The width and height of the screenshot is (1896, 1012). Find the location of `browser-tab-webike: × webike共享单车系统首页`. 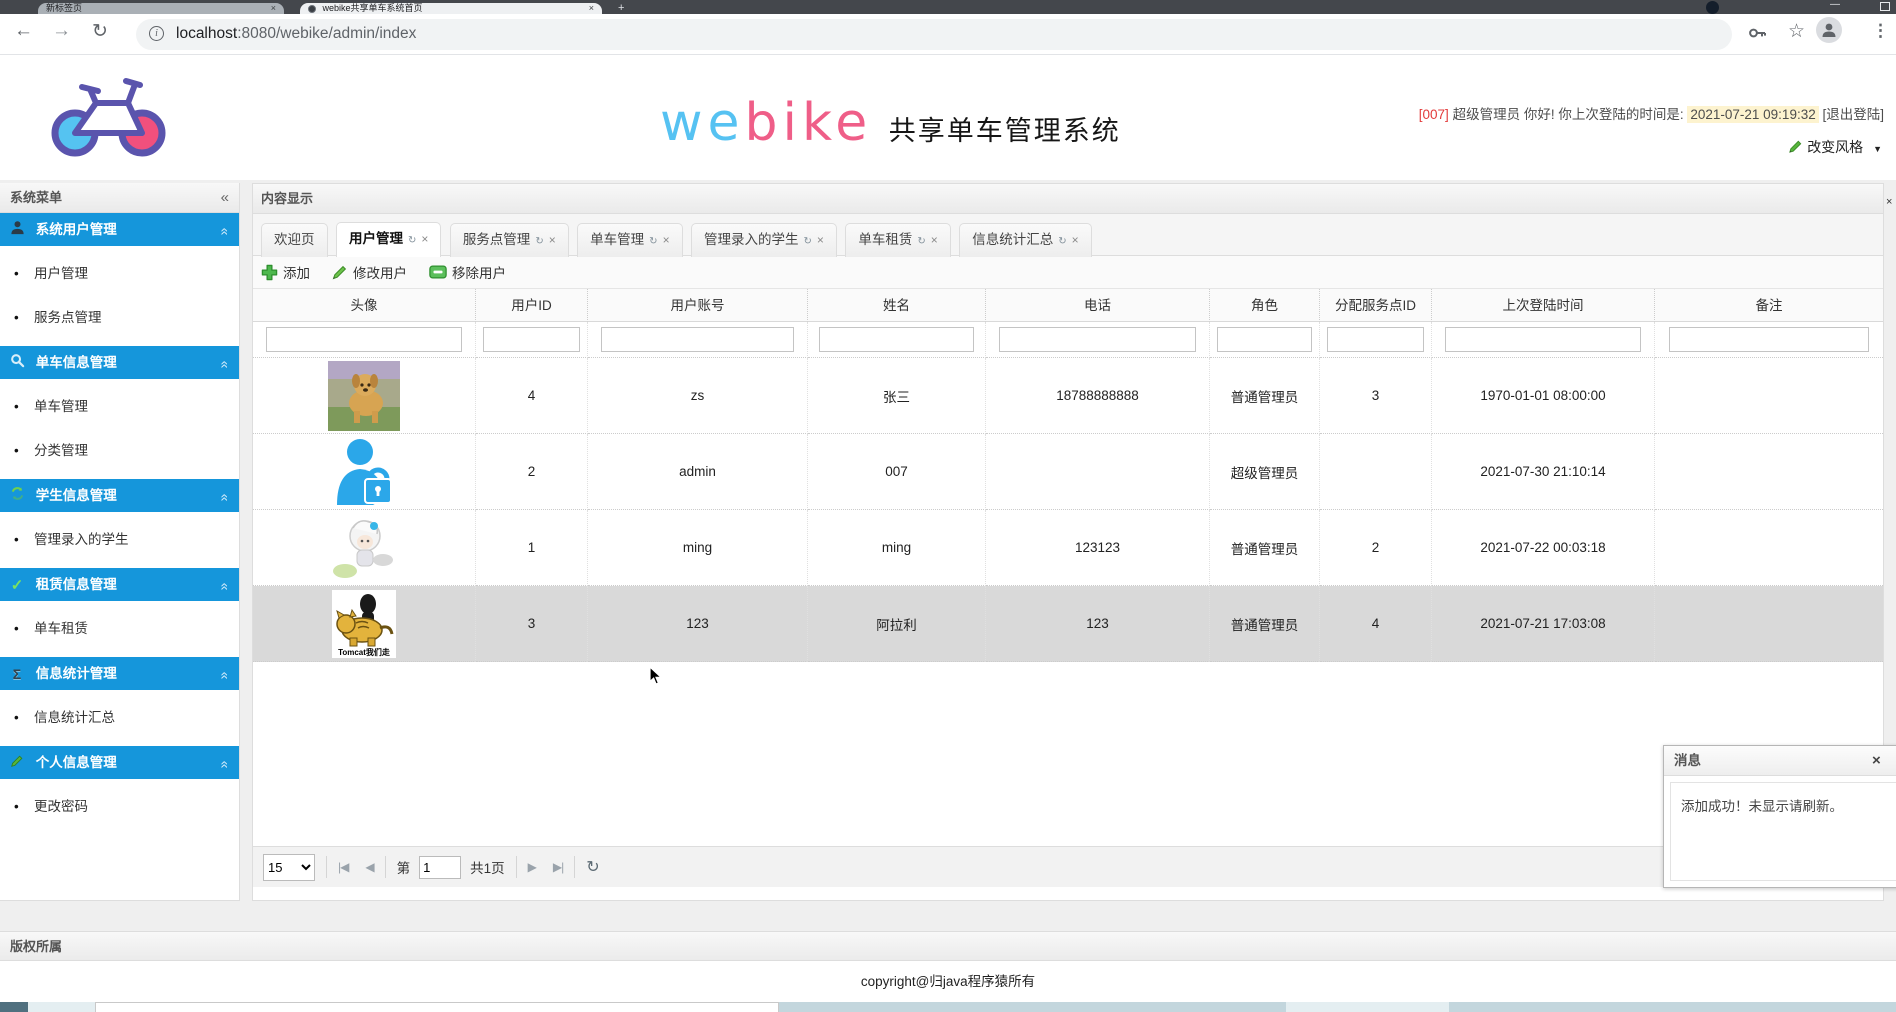

browser-tab-webike: × webike共享单车系统首页 is located at coordinates (451, 8).